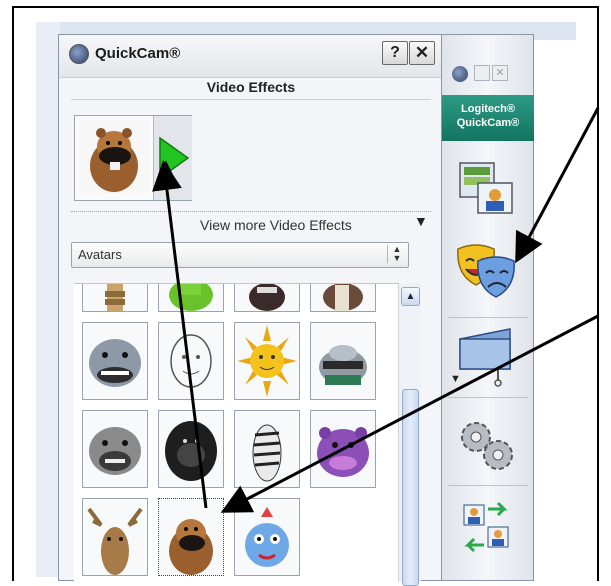  I want to click on dotted-divider, so click(251, 211).